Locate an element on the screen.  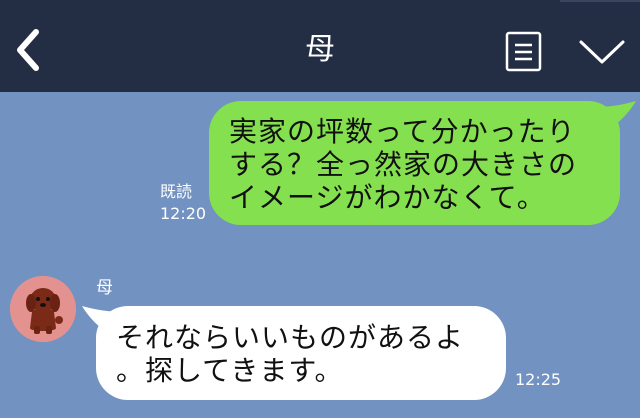
note-icon is located at coordinates (523, 51).